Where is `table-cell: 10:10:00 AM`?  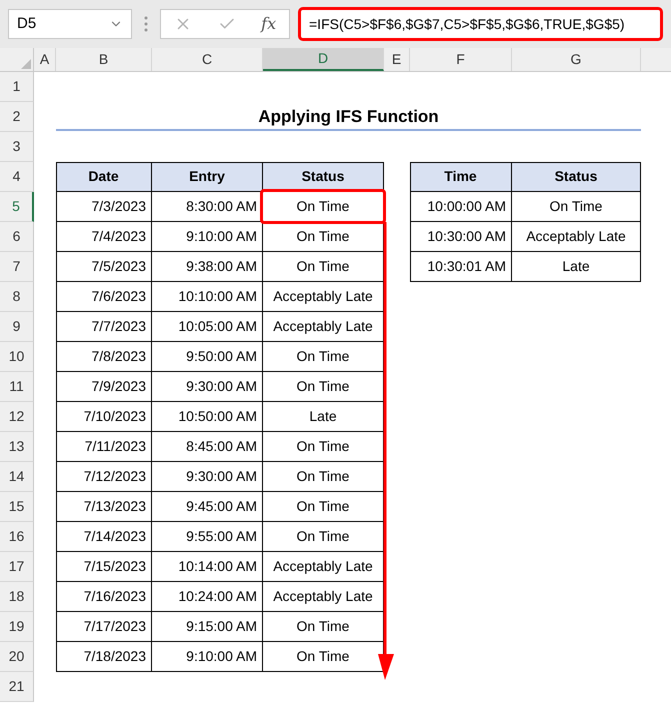 table-cell: 10:10:00 AM is located at coordinates (207, 297).